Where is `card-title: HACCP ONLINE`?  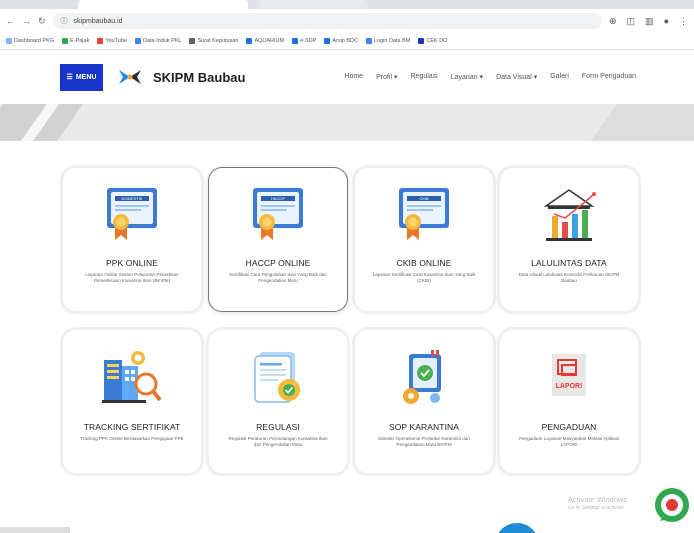
card-title: HACCP ONLINE is located at coordinates (278, 263).